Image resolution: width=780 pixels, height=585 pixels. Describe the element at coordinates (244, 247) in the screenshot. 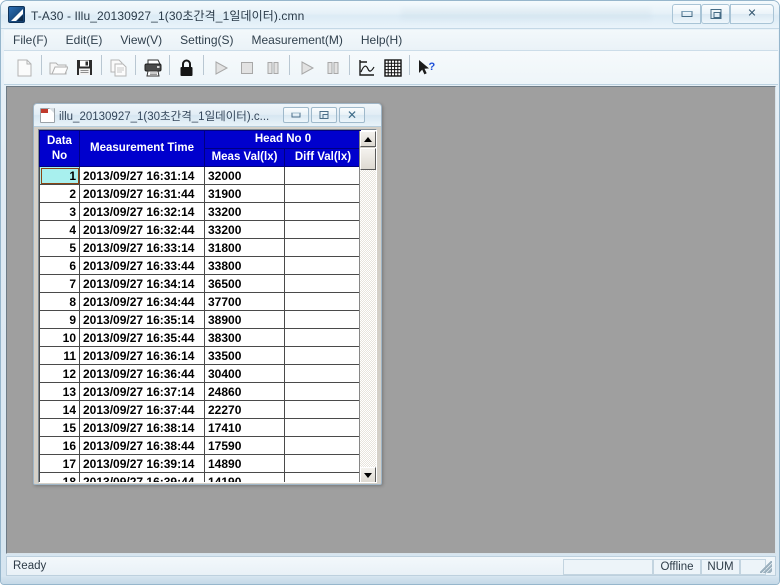

I see `cell-meas-val: 31800` at that location.